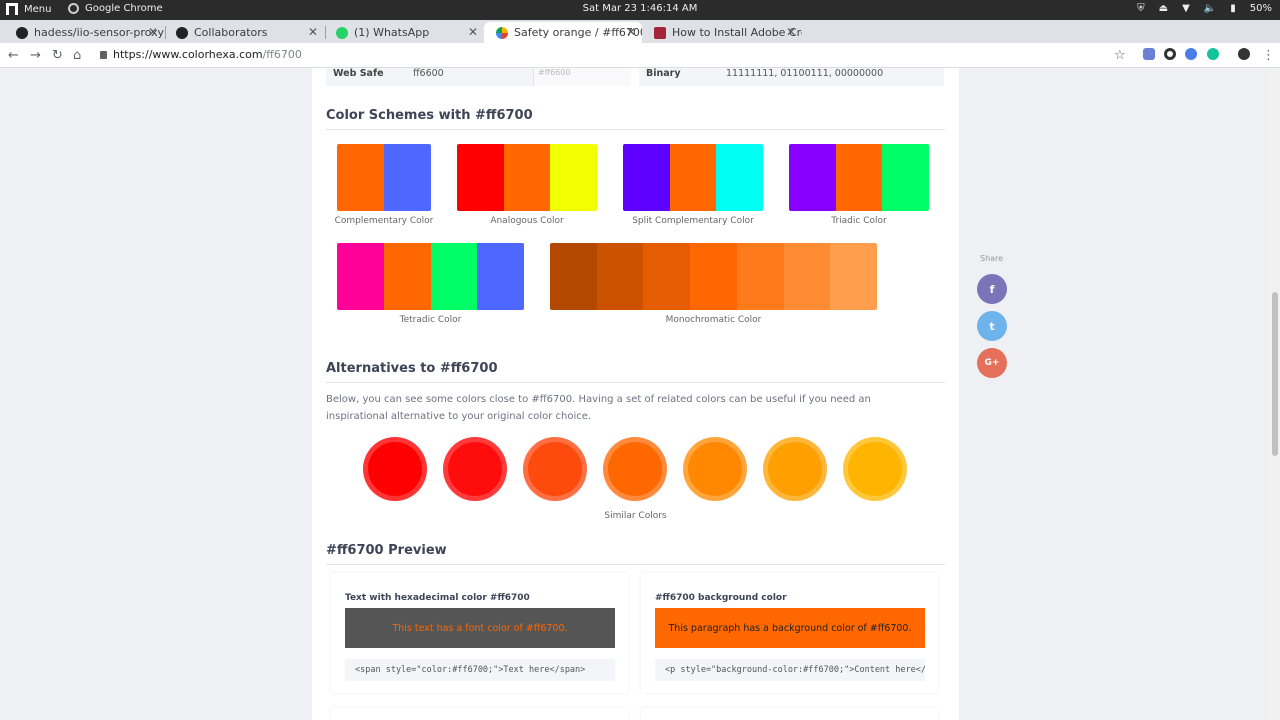 This screenshot has width=1280, height=720. Describe the element at coordinates (57, 55) in the screenshot. I see `reload-icon: ↻` at that location.